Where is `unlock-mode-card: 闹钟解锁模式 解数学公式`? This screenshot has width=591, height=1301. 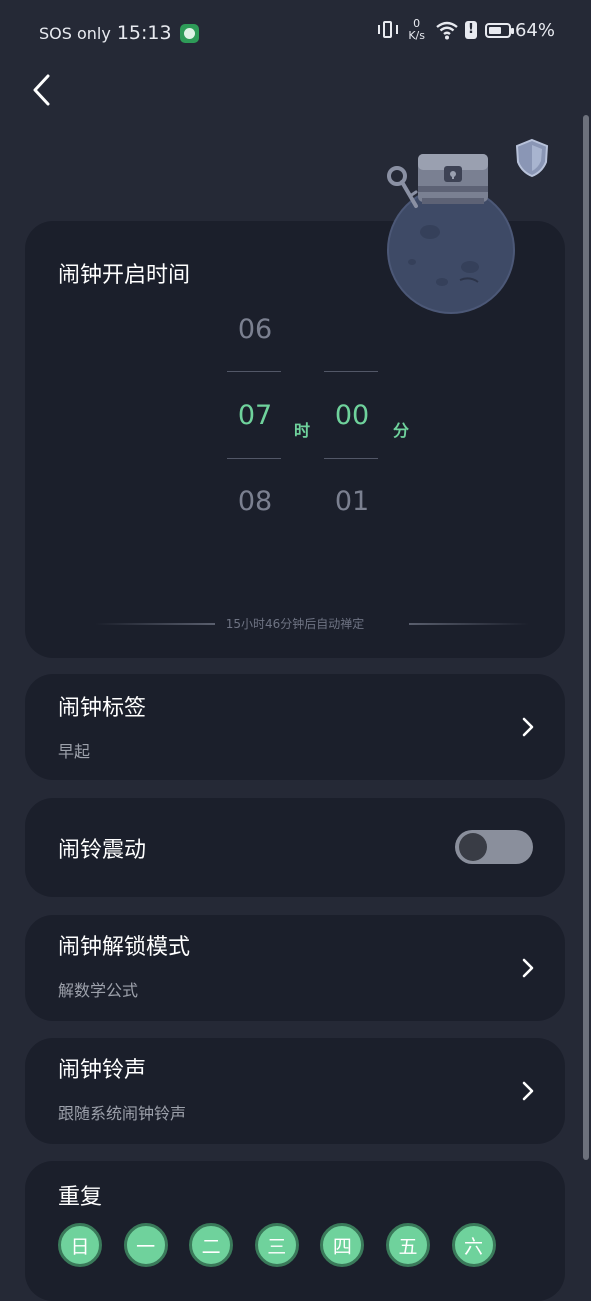 unlock-mode-card: 闹钟解锁模式 解数学公式 is located at coordinates (295, 968).